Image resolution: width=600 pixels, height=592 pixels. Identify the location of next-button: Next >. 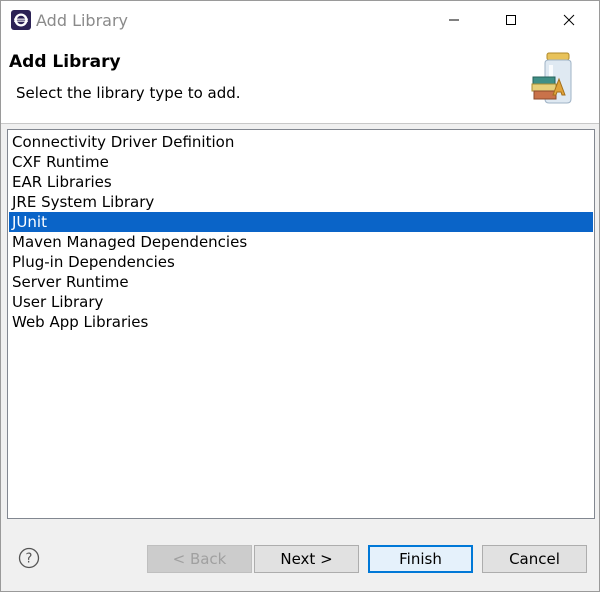
(306, 559).